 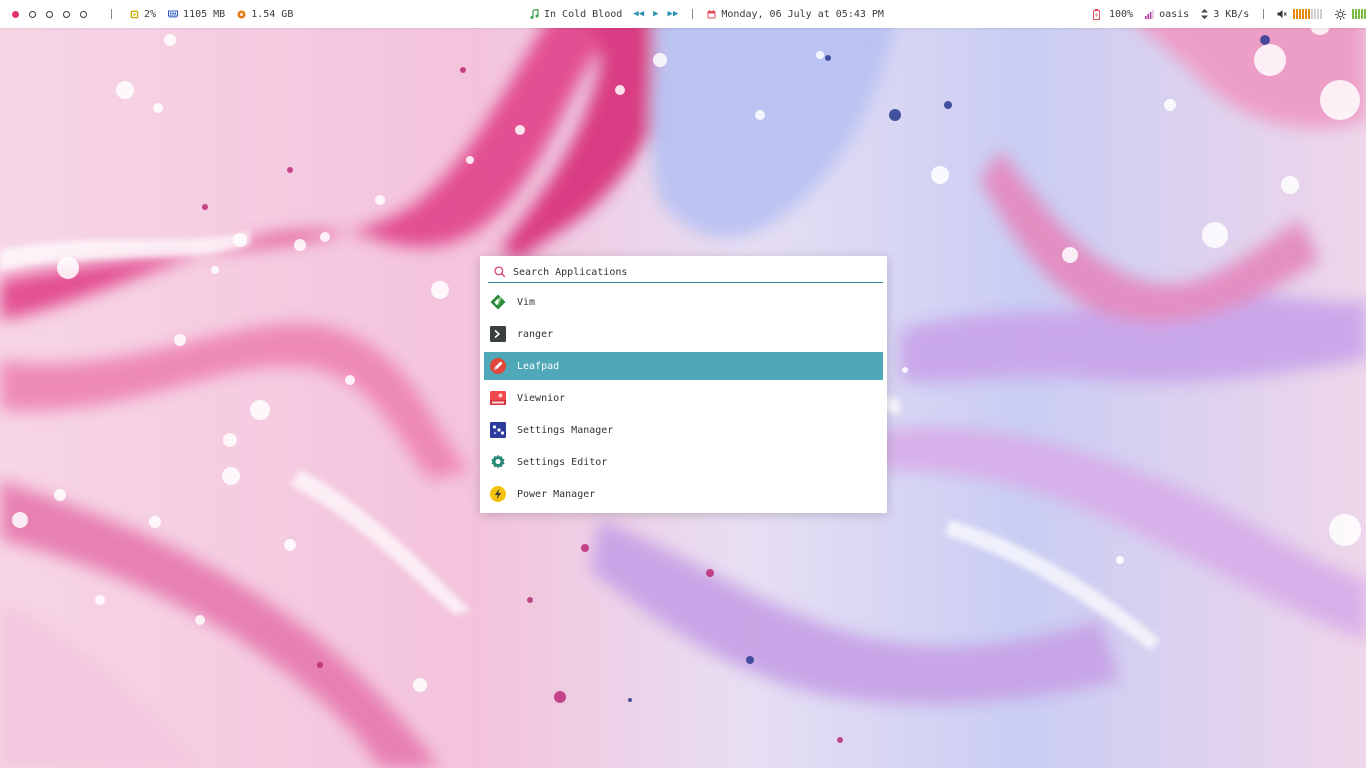 What do you see at coordinates (49, 14) in the screenshot?
I see `workspace-3-button` at bounding box center [49, 14].